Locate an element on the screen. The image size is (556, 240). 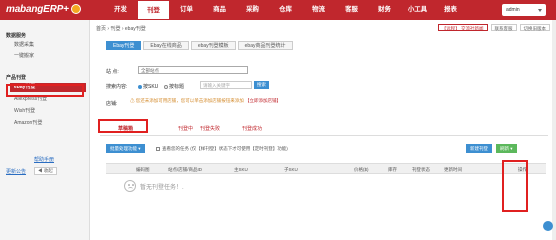
highlight-actions-column is located at coordinates (515, 186).